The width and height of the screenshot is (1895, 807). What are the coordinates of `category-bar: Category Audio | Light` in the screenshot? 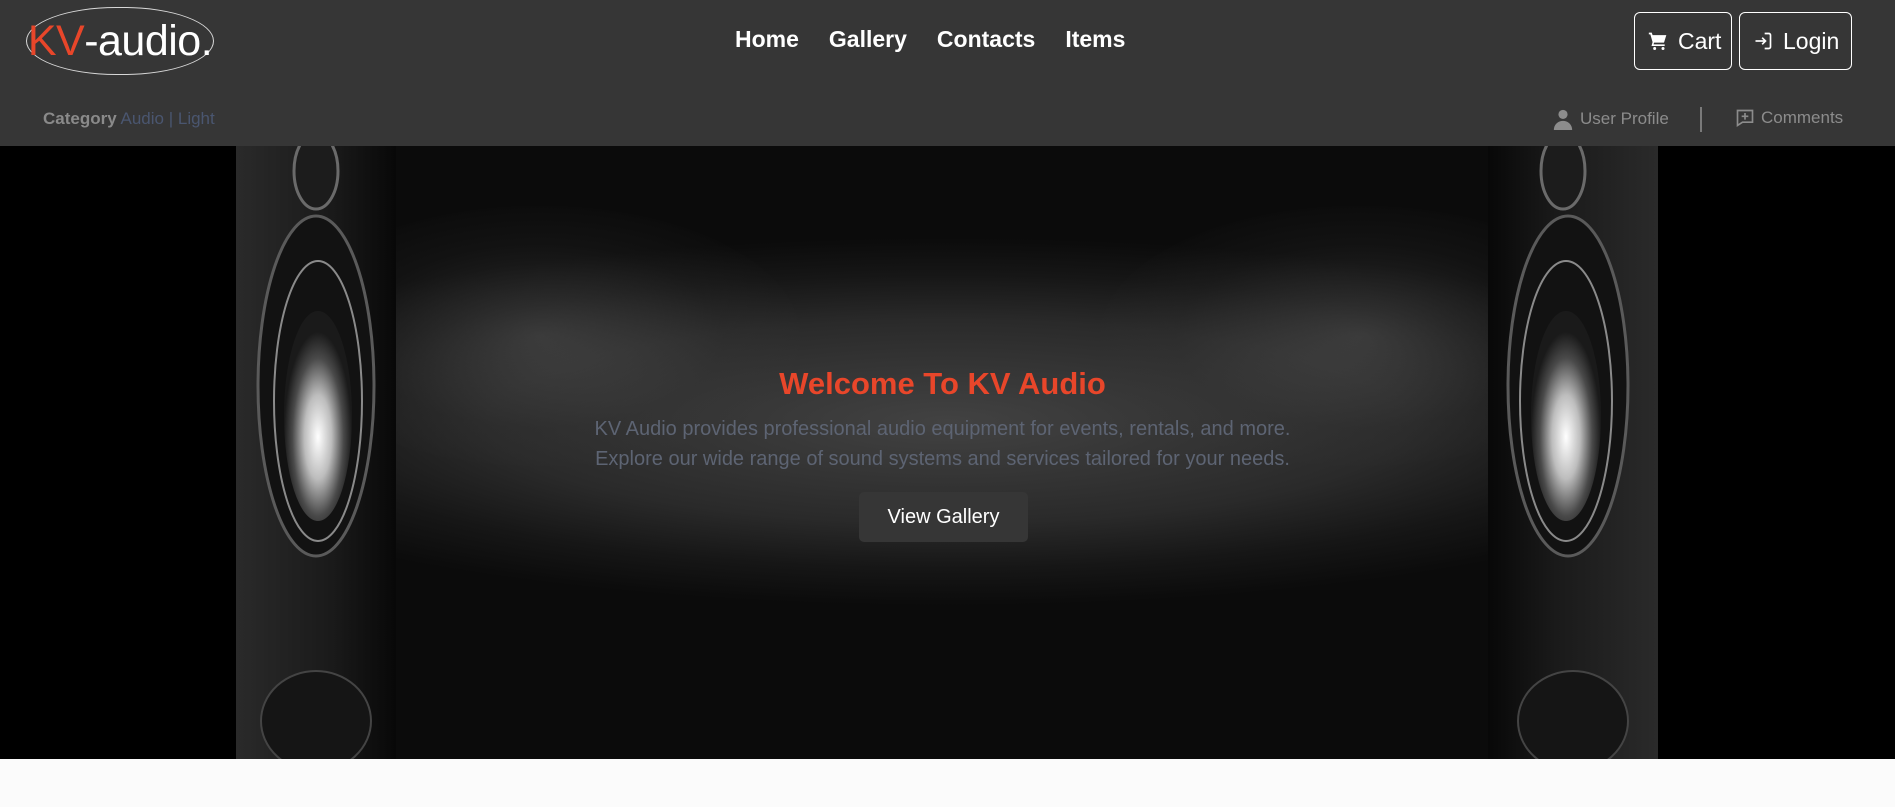 It's located at (129, 119).